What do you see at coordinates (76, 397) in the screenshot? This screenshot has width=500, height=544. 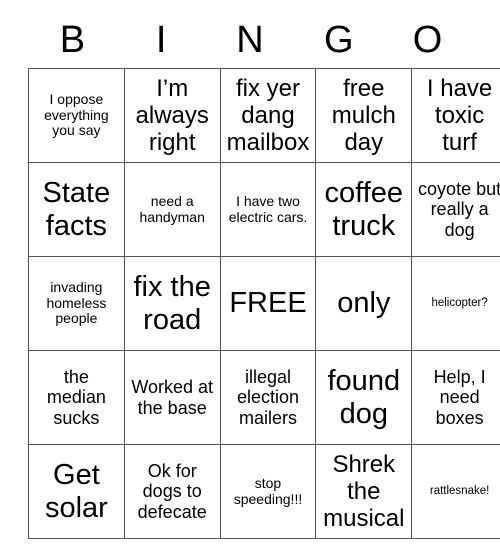 I see `bingo-cell: the median sucks` at bounding box center [76, 397].